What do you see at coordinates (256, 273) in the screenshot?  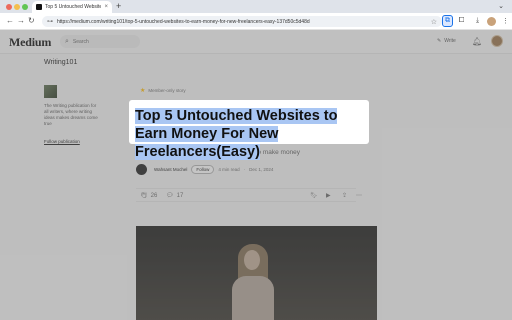 I see `article-hero-image` at bounding box center [256, 273].